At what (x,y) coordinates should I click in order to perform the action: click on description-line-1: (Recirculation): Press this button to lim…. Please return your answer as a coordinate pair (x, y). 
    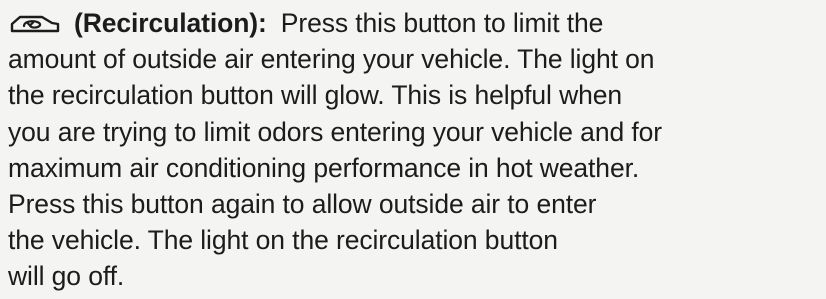
    Looking at the image, I should click on (417, 23).